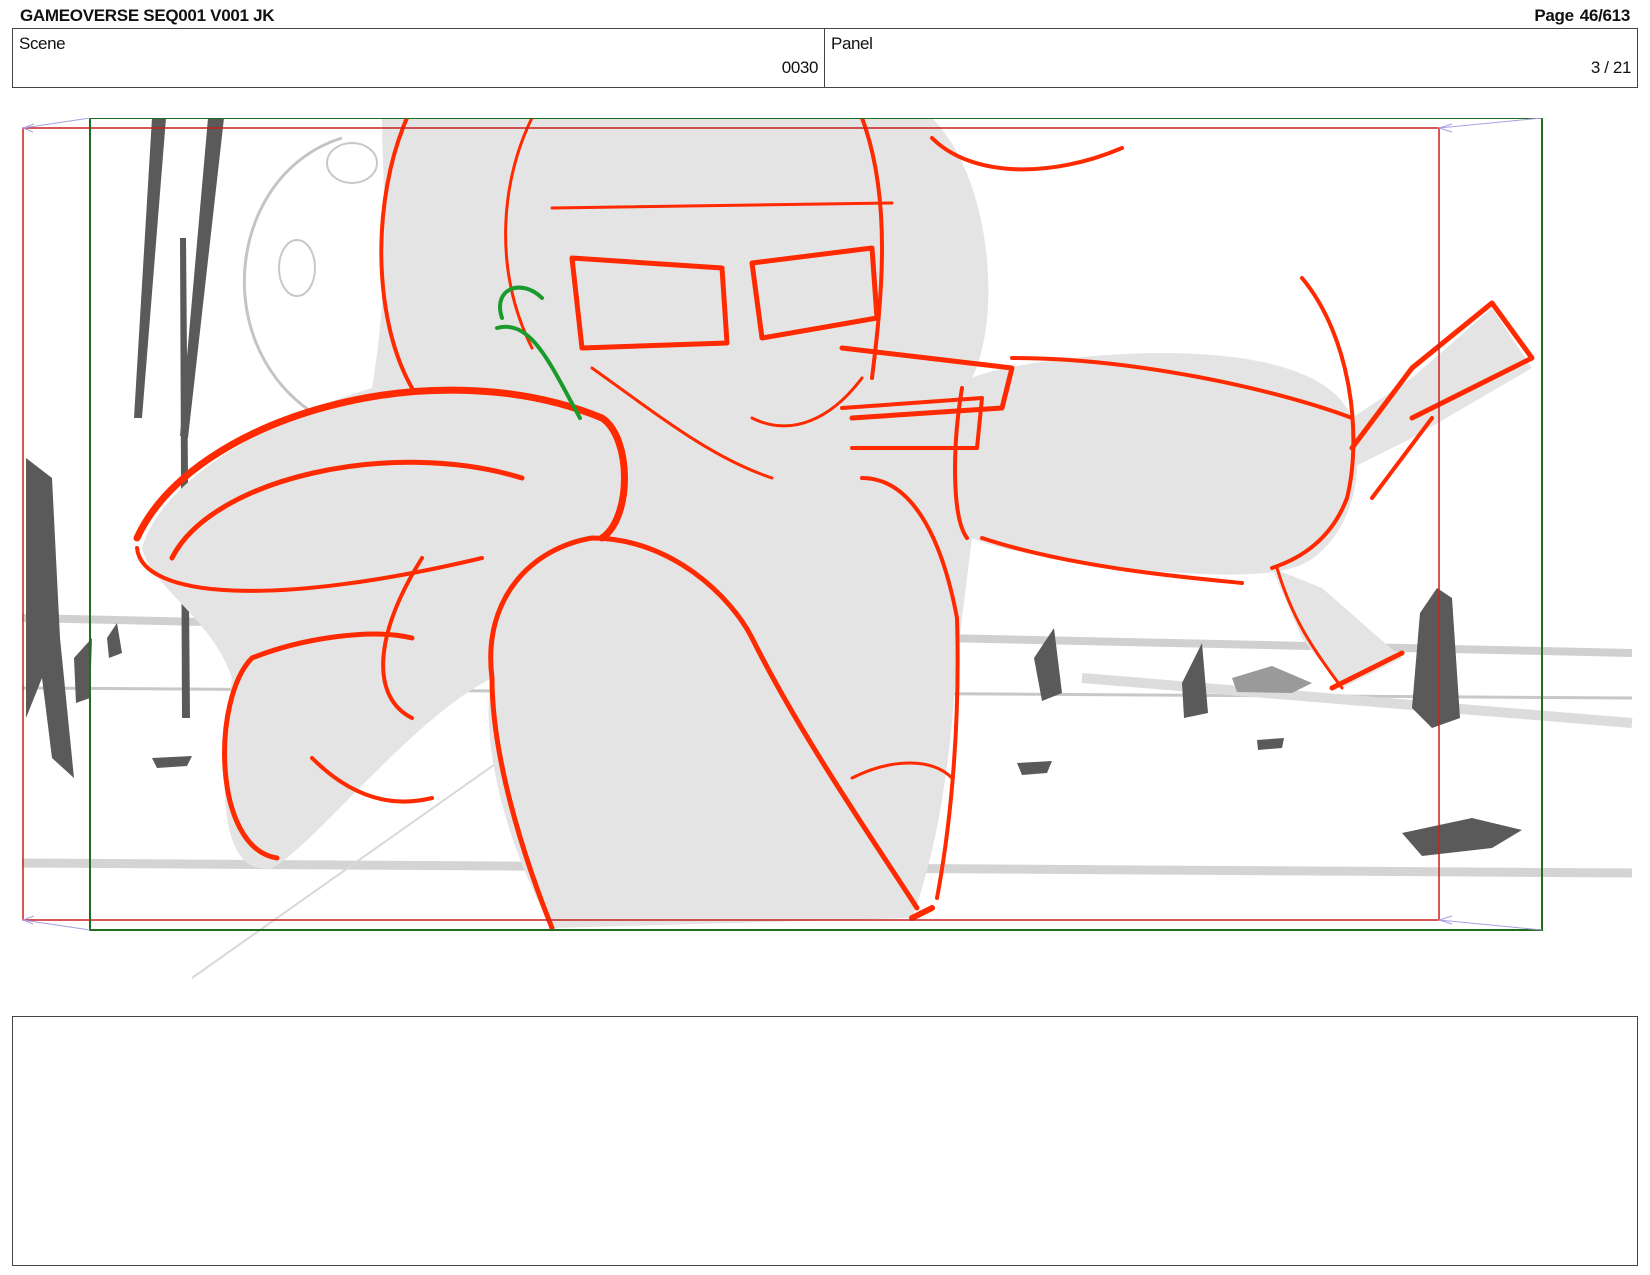 This screenshot has width=1650, height=1275. What do you see at coordinates (1554, 15) in the screenshot?
I see `page-label: Page` at bounding box center [1554, 15].